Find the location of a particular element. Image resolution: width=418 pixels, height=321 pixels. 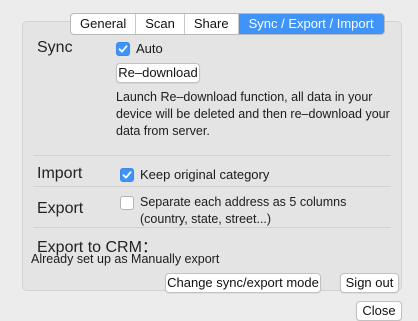

close-button: Close is located at coordinates (379, 311).